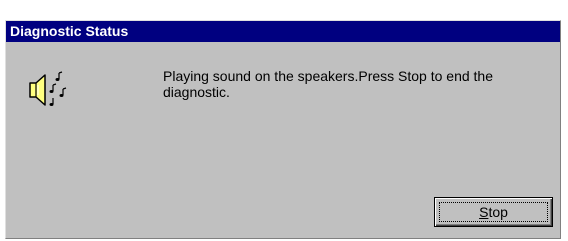 Image resolution: width=568 pixels, height=241 pixels. Describe the element at coordinates (48, 88) in the screenshot. I see `speaker-with-notes-icon` at that location.